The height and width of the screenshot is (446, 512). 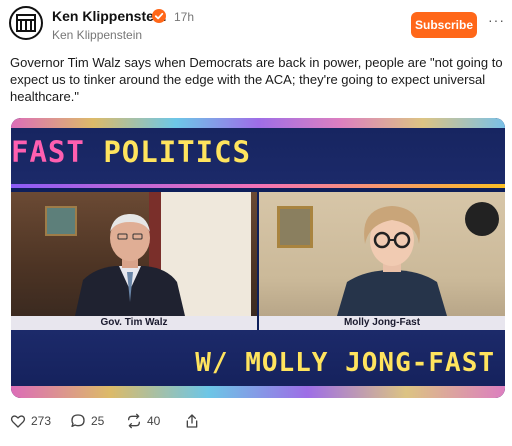 I want to click on caption-left: Gov. Tim Walz, so click(x=134, y=323).